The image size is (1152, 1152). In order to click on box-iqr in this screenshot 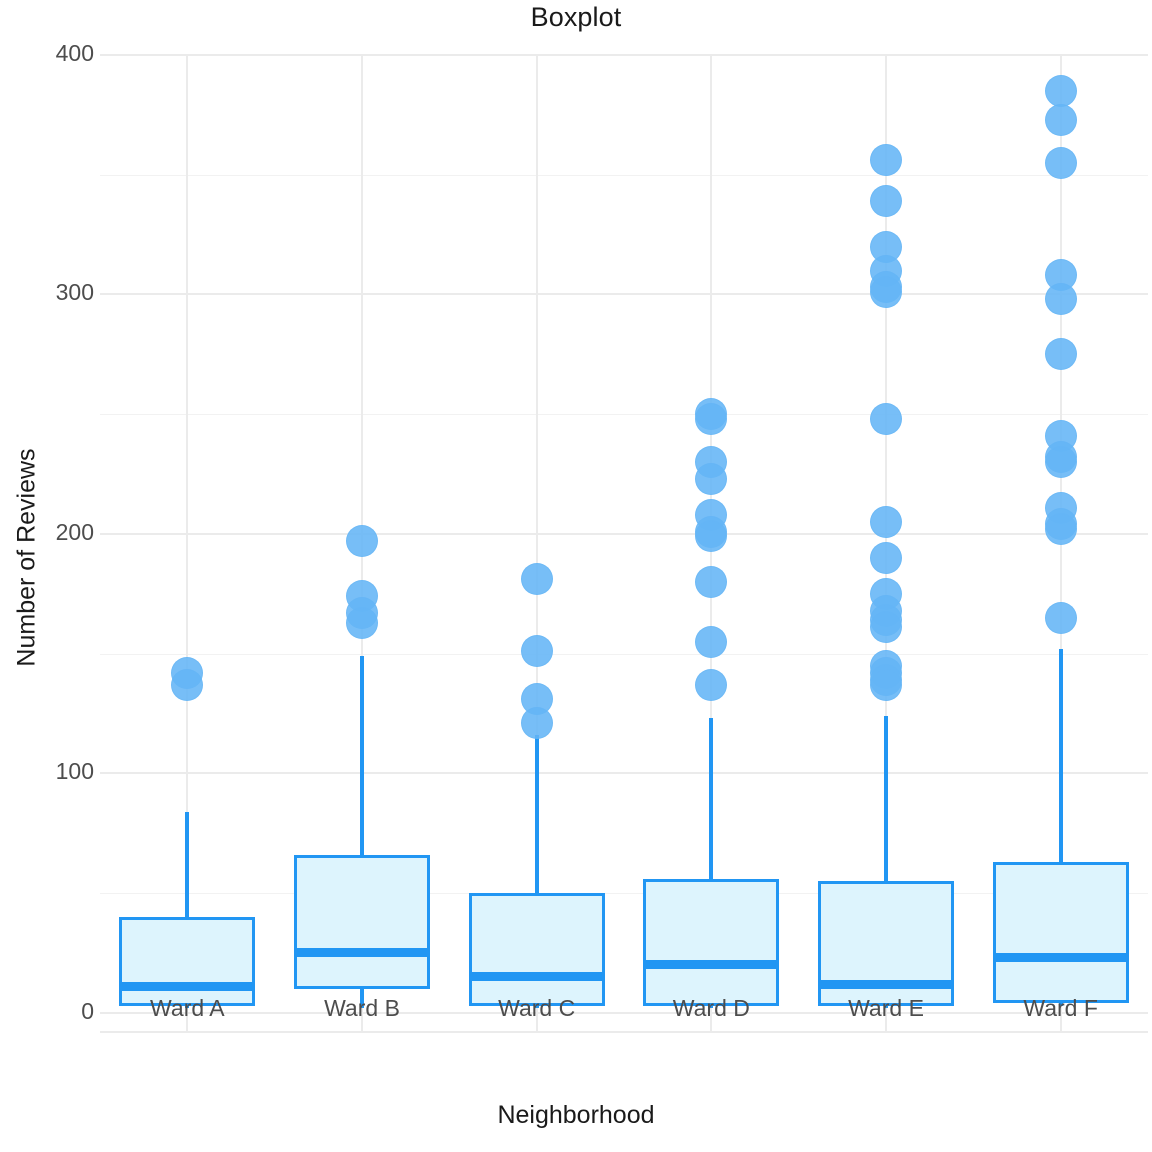, I will do `click(1060, 932)`.